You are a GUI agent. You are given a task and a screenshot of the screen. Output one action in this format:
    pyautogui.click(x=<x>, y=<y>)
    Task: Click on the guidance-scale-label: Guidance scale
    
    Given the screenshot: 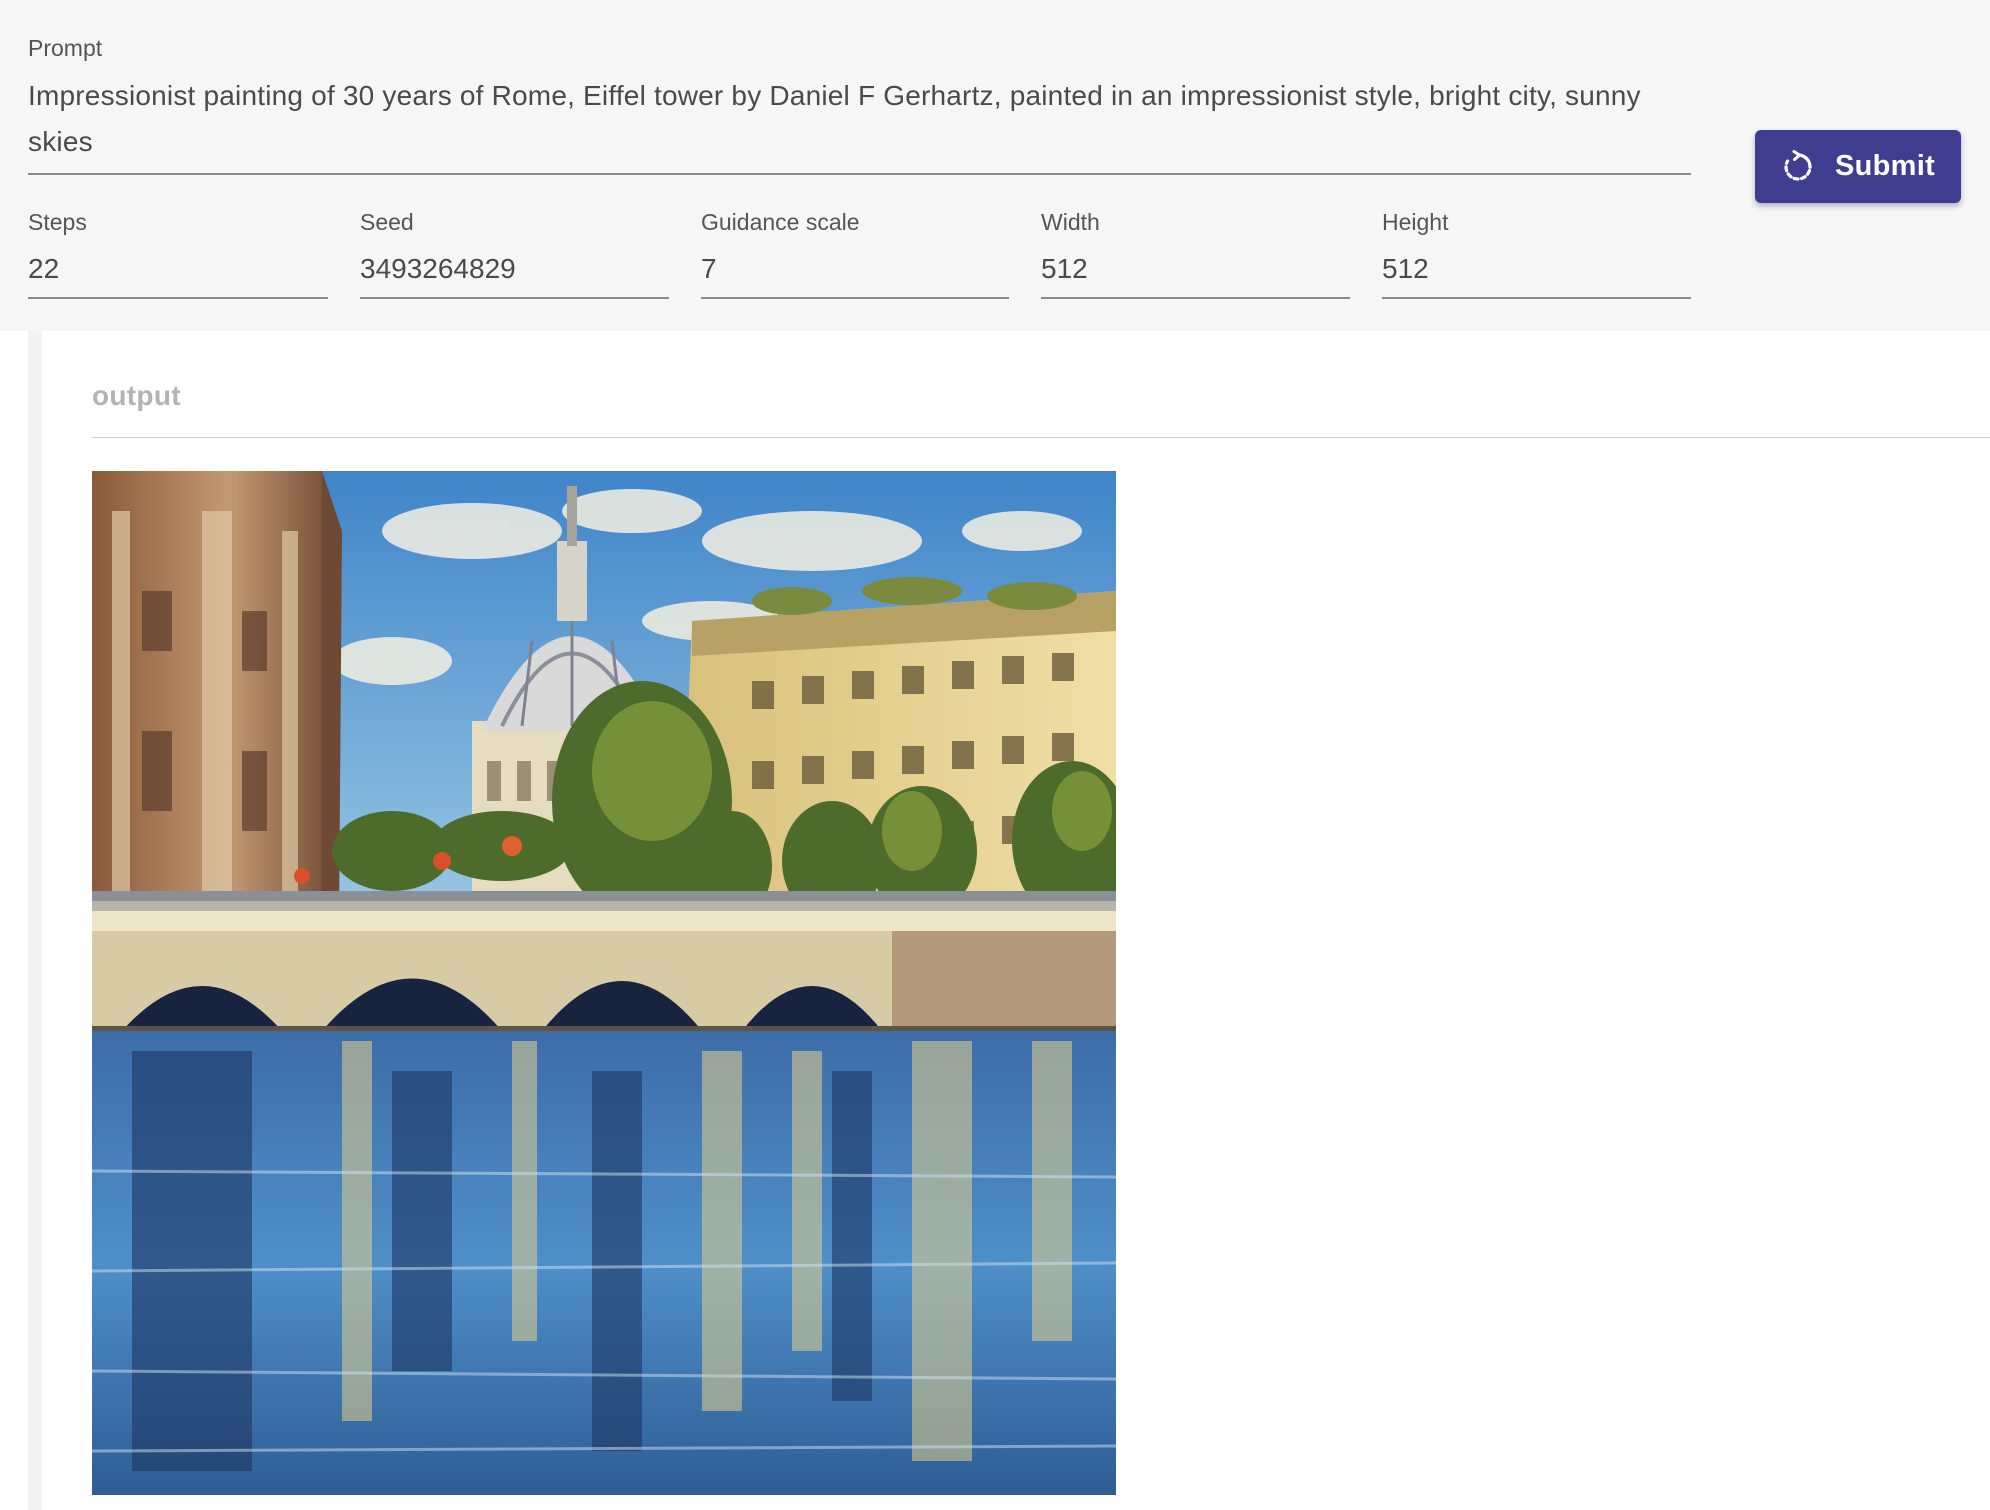 What is the action you would take?
    pyautogui.click(x=780, y=222)
    